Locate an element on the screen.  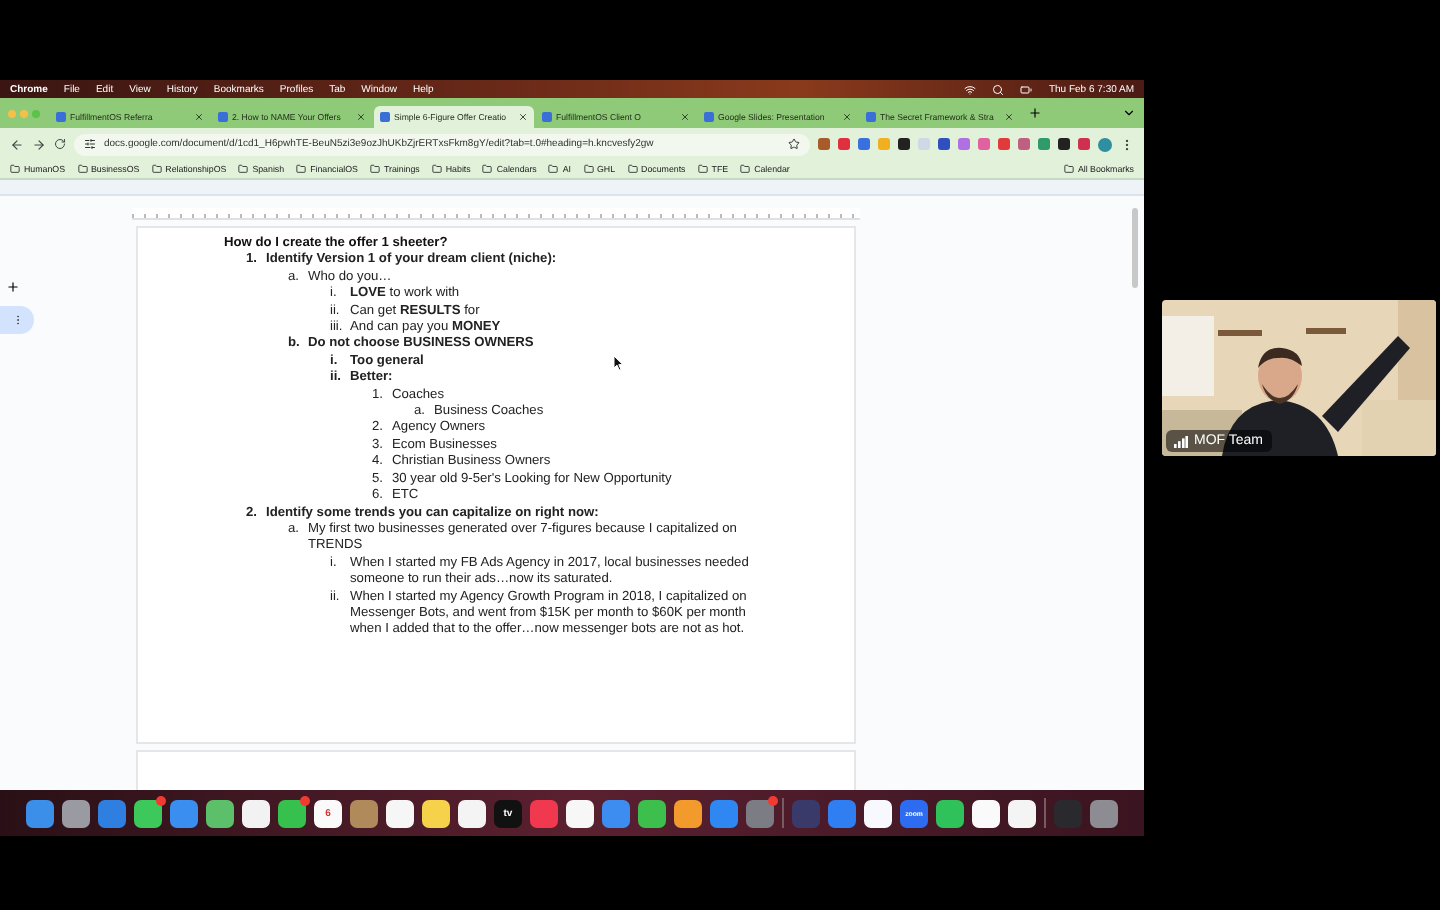
profile-avatar is located at coordinates (1105, 144).